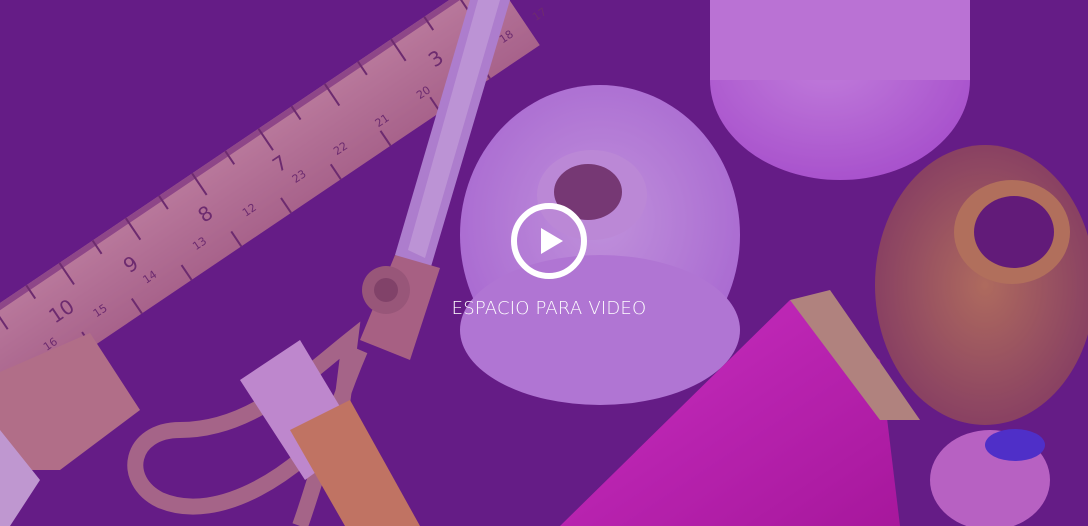 This screenshot has height=526, width=1088. Describe the element at coordinates (981, 285) in the screenshot. I see `gold-thread-spool-image` at that location.